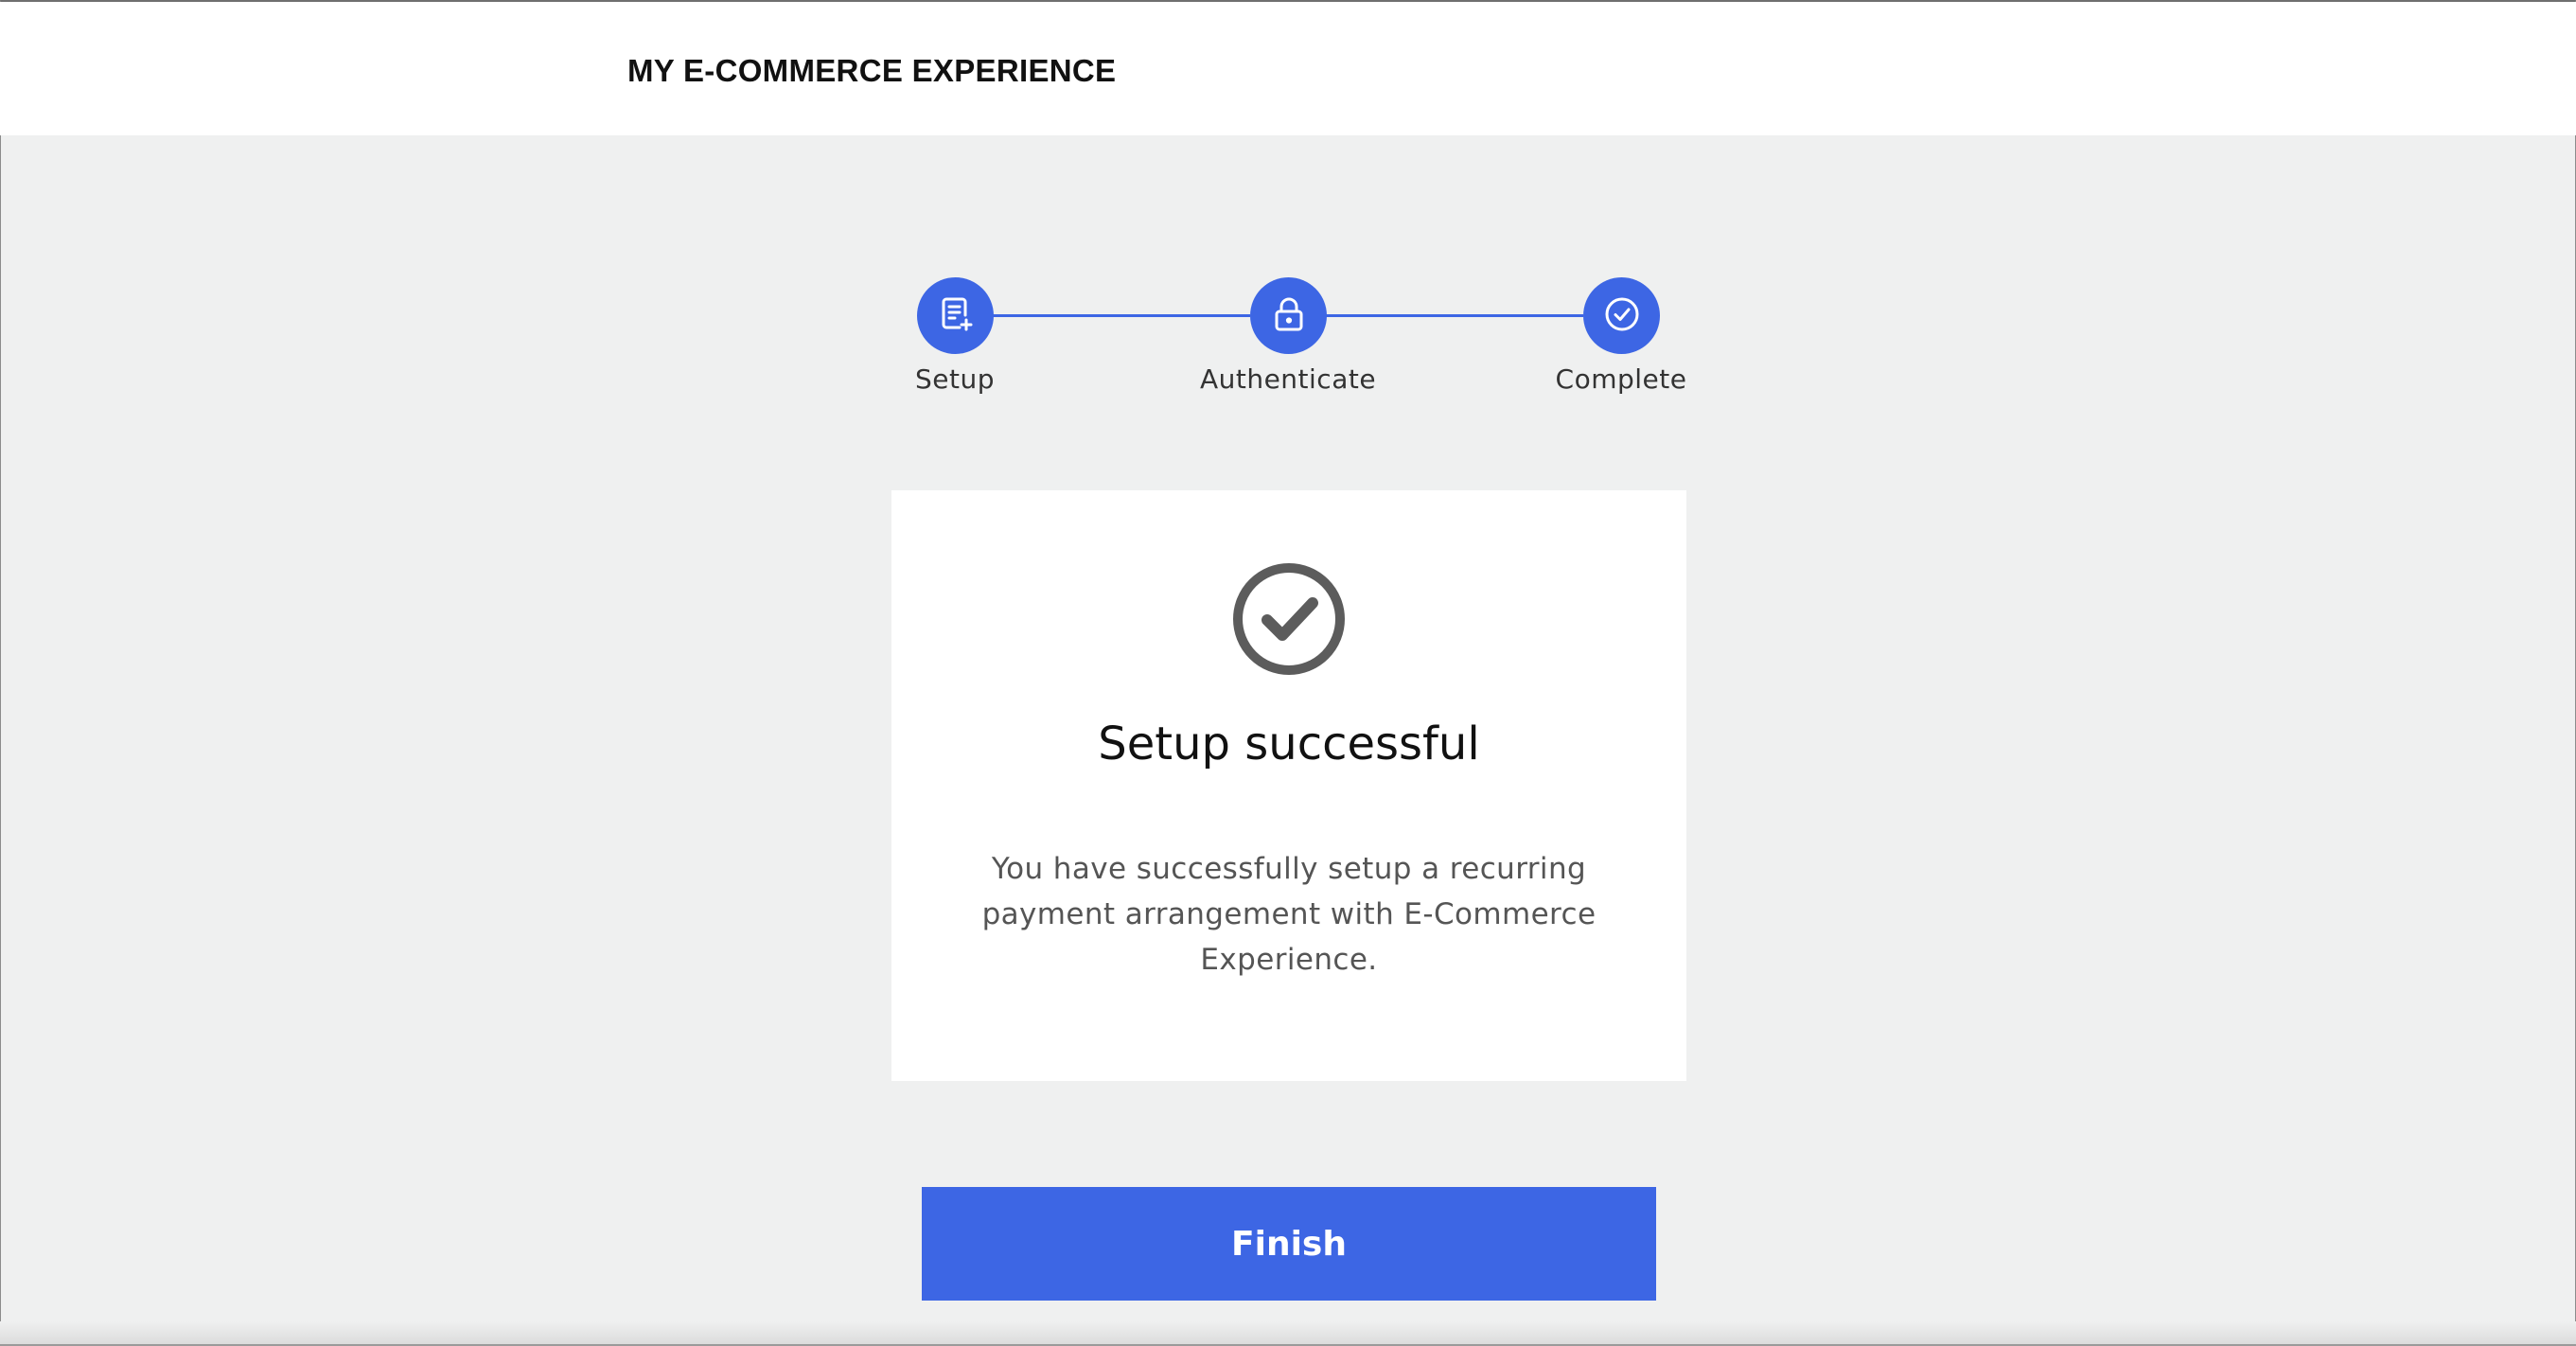  Describe the element at coordinates (1288, 379) in the screenshot. I see `step-authenticate-label: Authenticate` at that location.